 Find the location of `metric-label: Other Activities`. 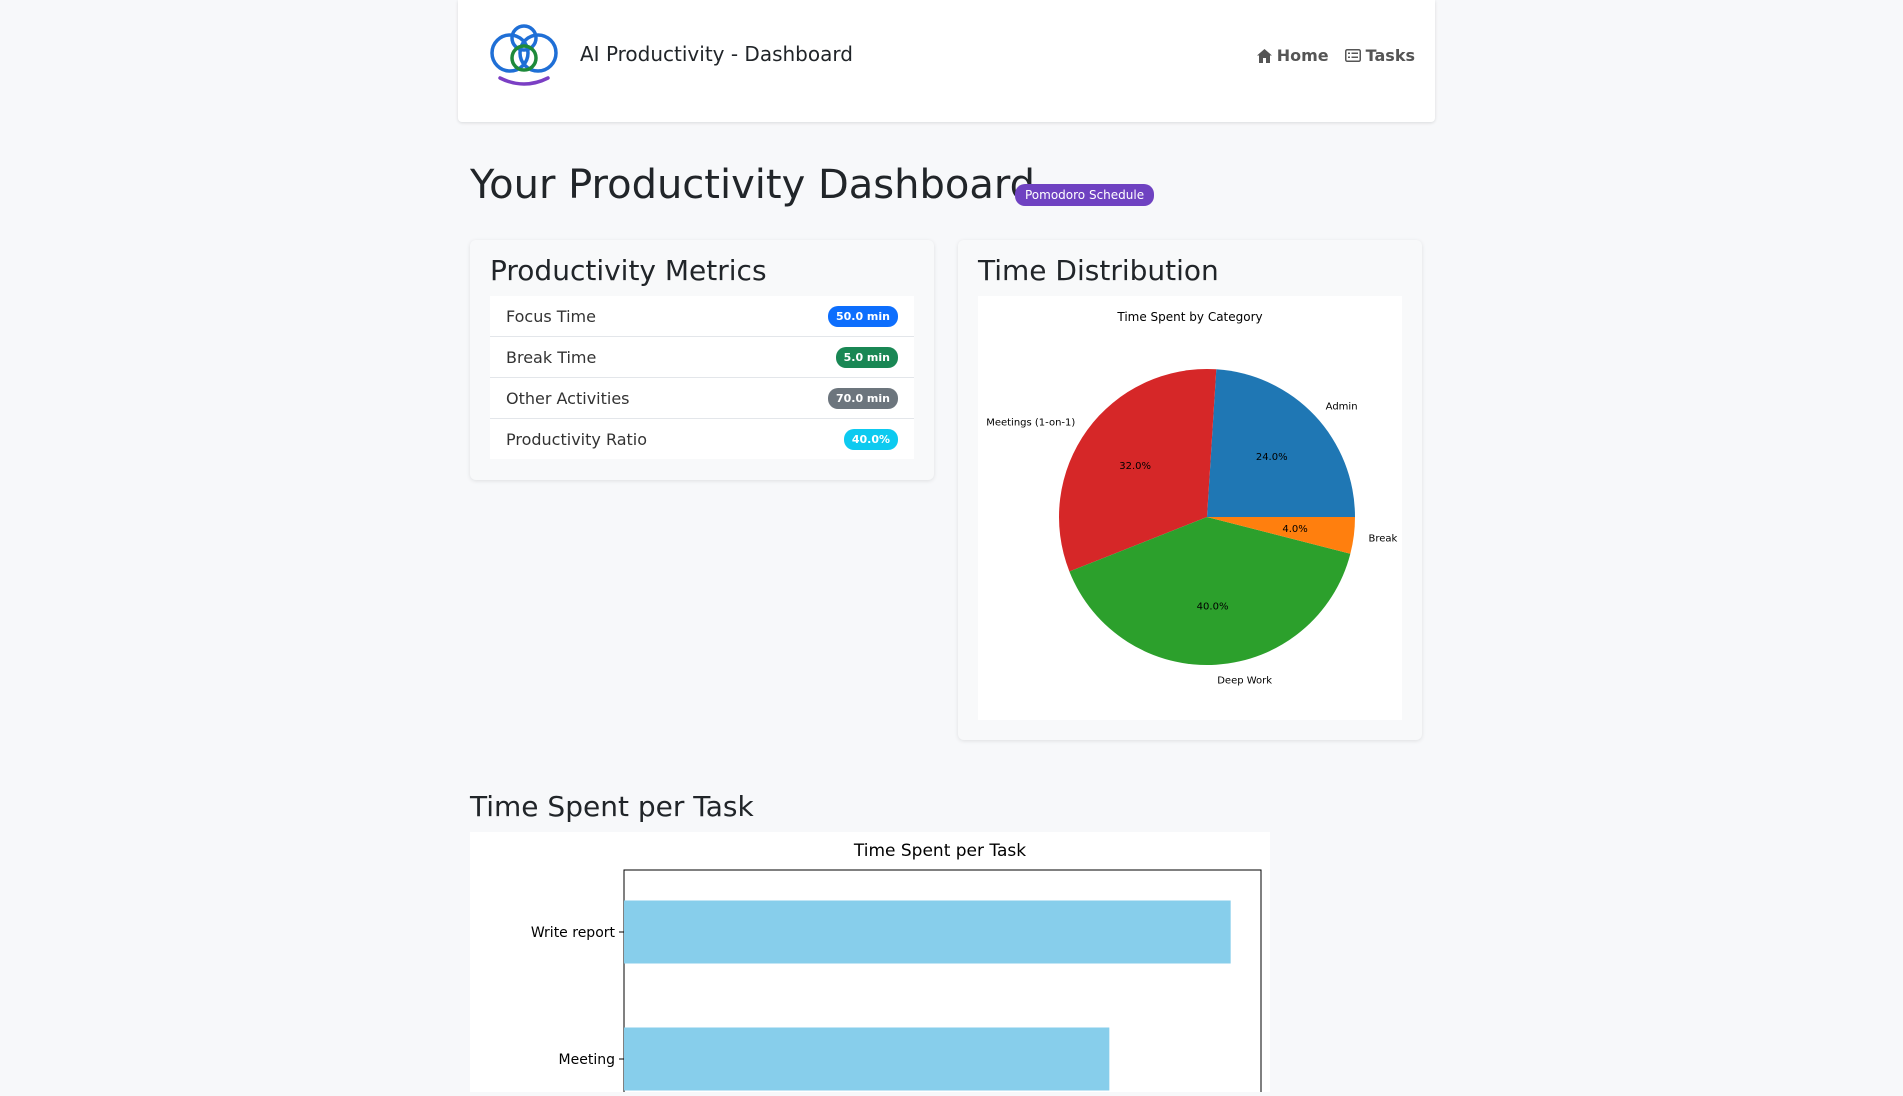

metric-label: Other Activities is located at coordinates (568, 398).